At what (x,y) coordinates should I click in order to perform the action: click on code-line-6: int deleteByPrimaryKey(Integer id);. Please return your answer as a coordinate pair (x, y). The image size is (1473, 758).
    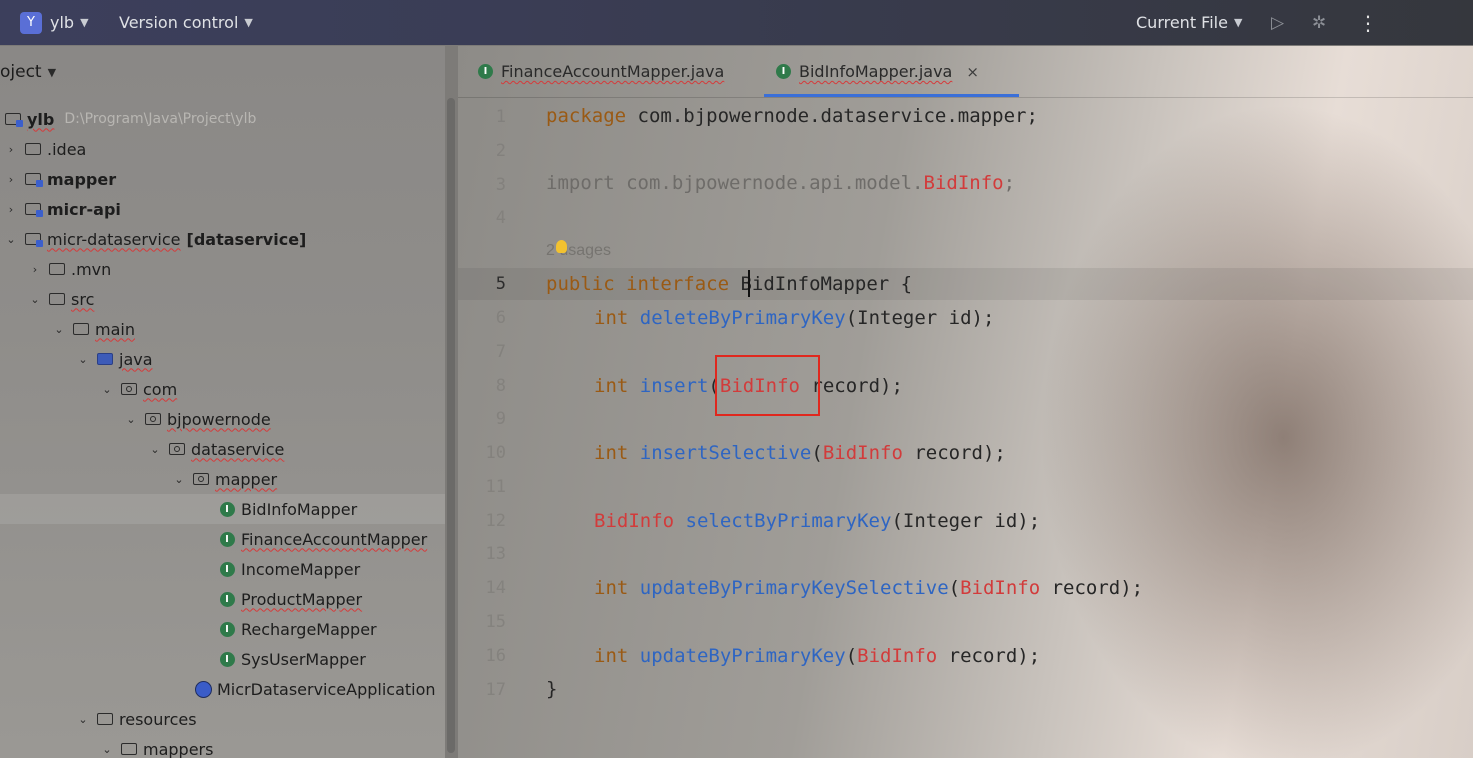
    Looking at the image, I should click on (794, 318).